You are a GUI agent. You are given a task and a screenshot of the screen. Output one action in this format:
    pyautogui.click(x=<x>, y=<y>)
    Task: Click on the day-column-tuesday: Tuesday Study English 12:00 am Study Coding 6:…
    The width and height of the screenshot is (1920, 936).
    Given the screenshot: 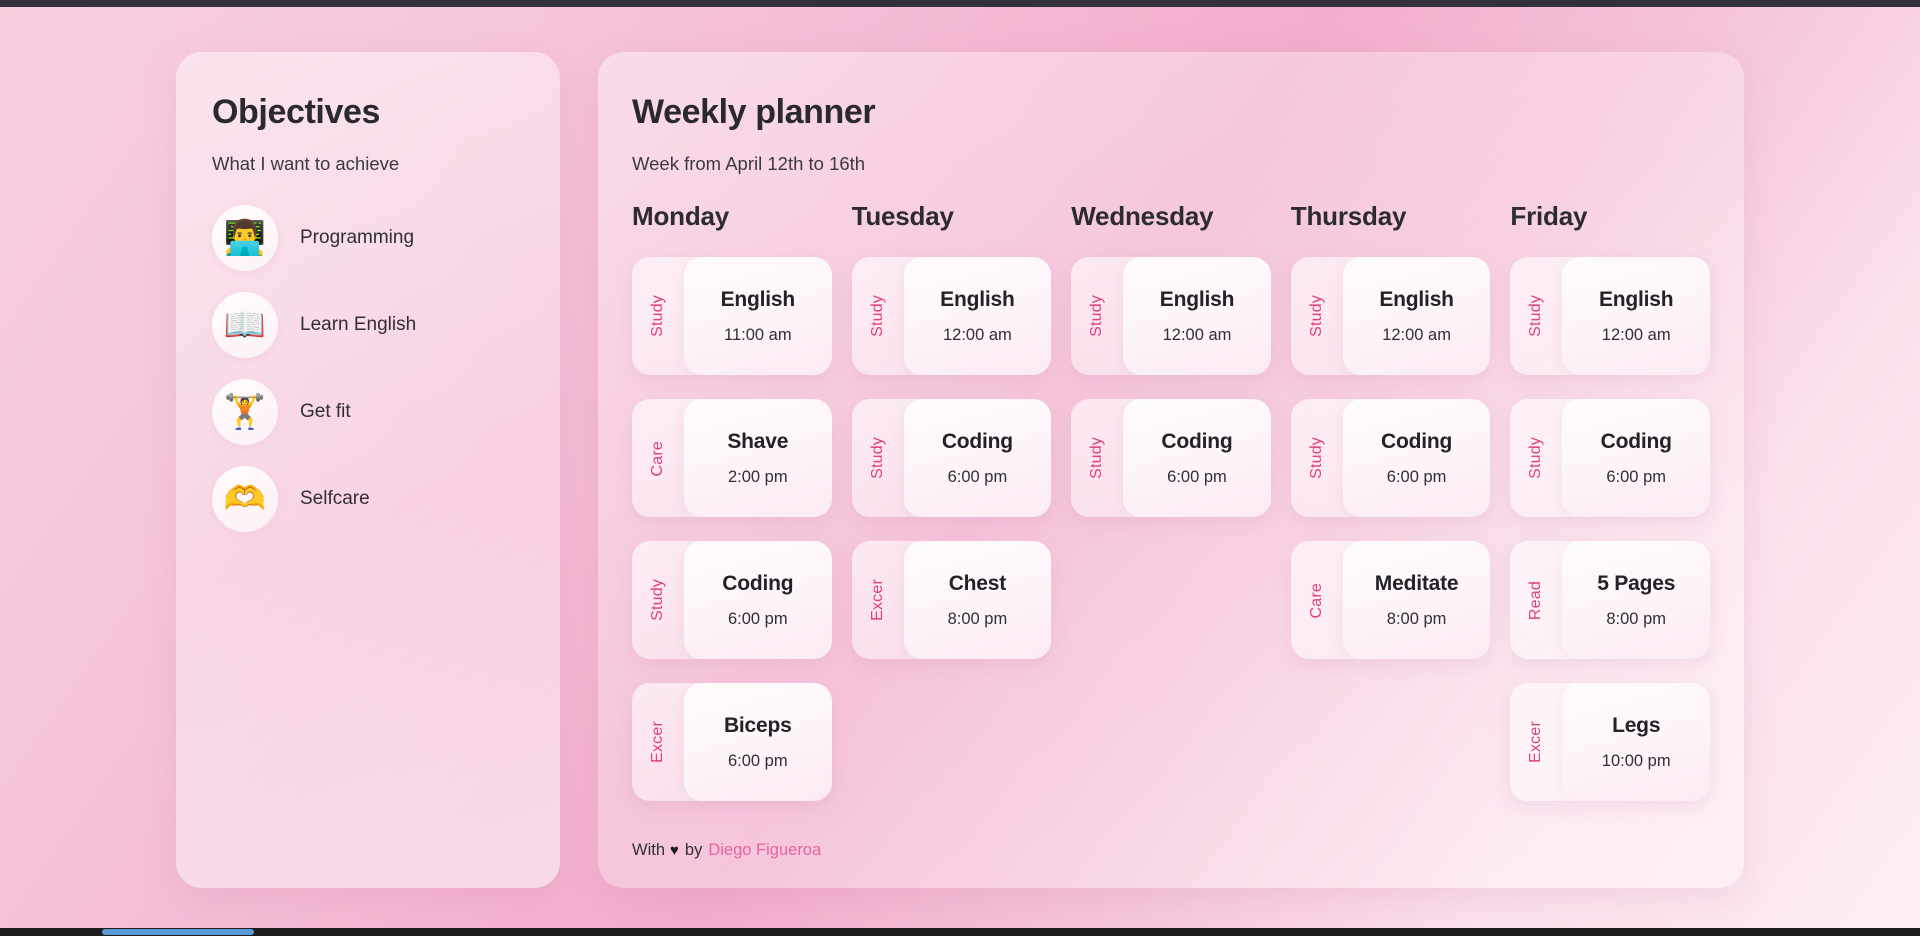 What is the action you would take?
    pyautogui.click(x=951, y=508)
    